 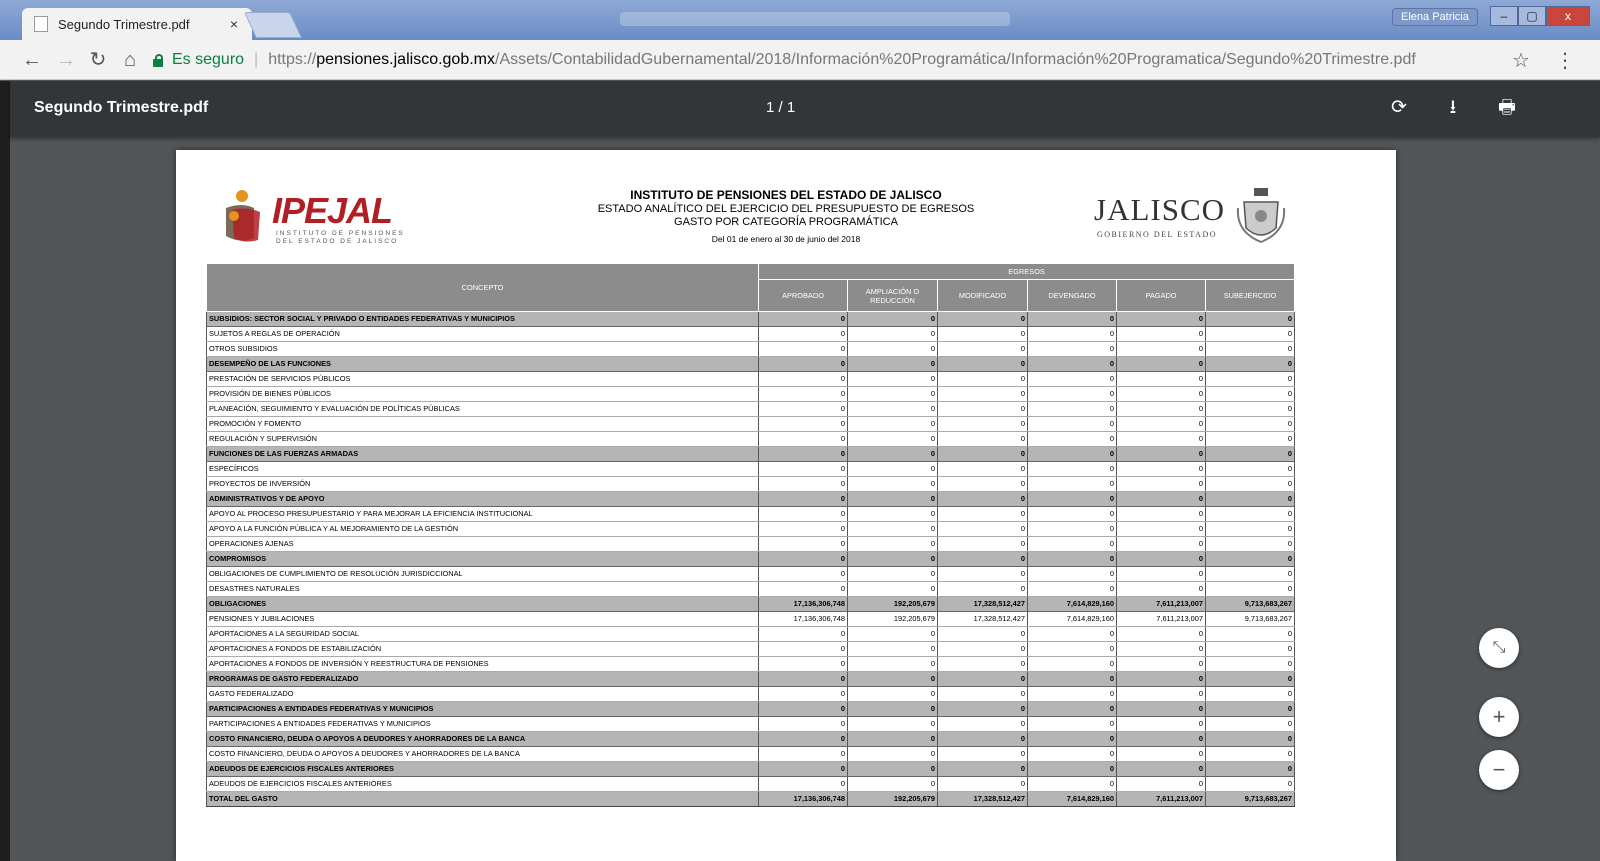 I want to click on coat-of-arms-icon, so click(x=1261, y=216).